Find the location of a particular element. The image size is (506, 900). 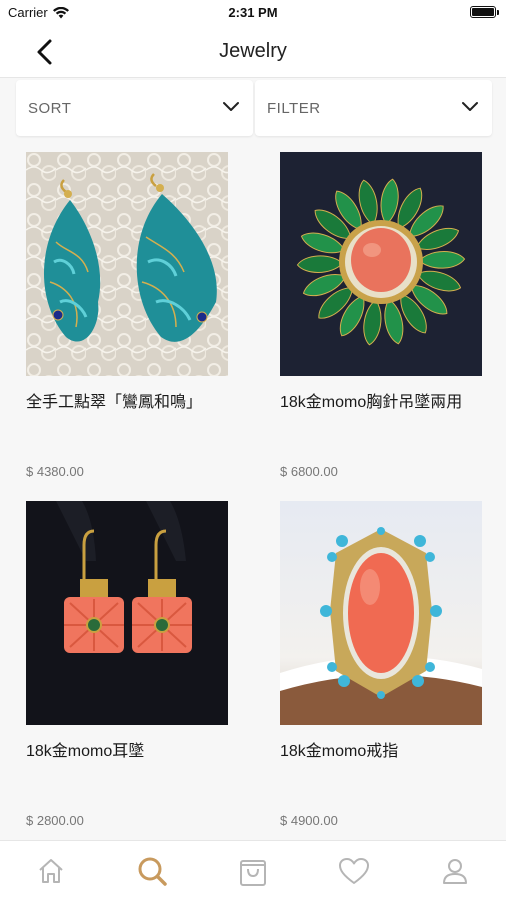

sort-label: SORT is located at coordinates (50, 108).